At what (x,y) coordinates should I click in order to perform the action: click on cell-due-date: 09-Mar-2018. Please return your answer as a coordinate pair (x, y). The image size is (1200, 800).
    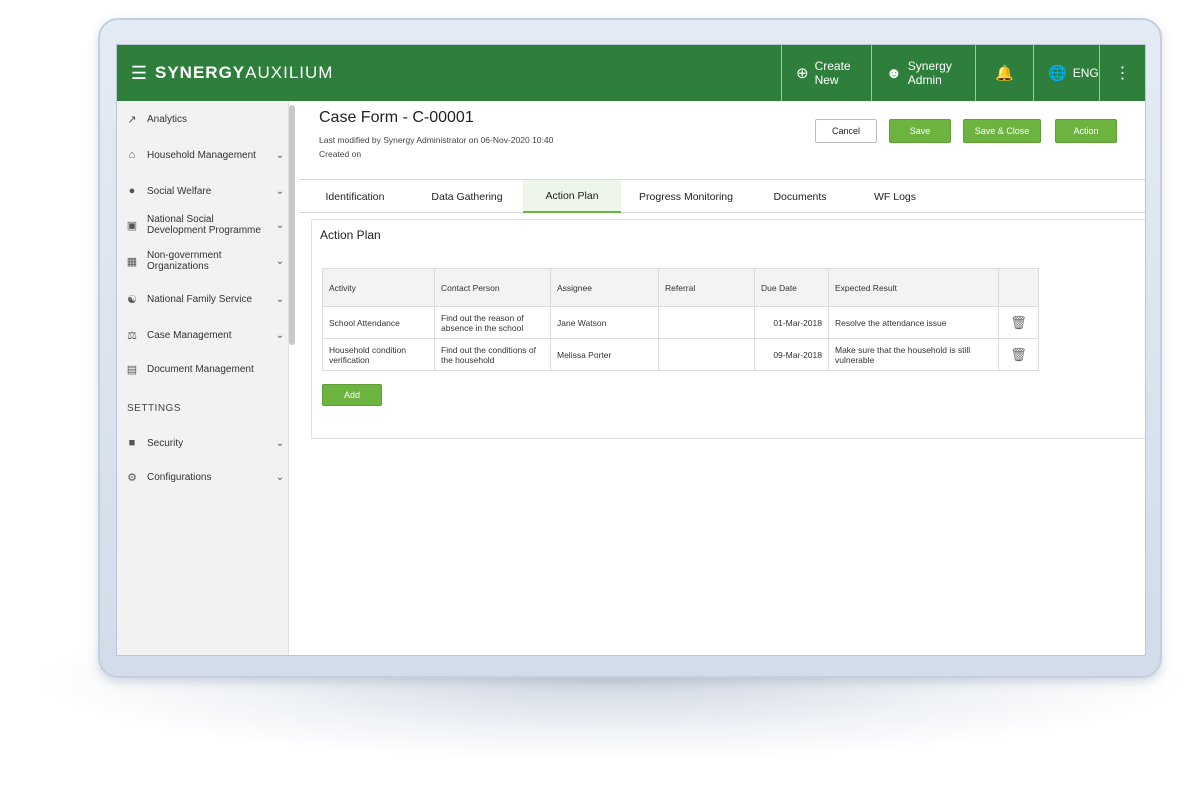
    Looking at the image, I should click on (791, 354).